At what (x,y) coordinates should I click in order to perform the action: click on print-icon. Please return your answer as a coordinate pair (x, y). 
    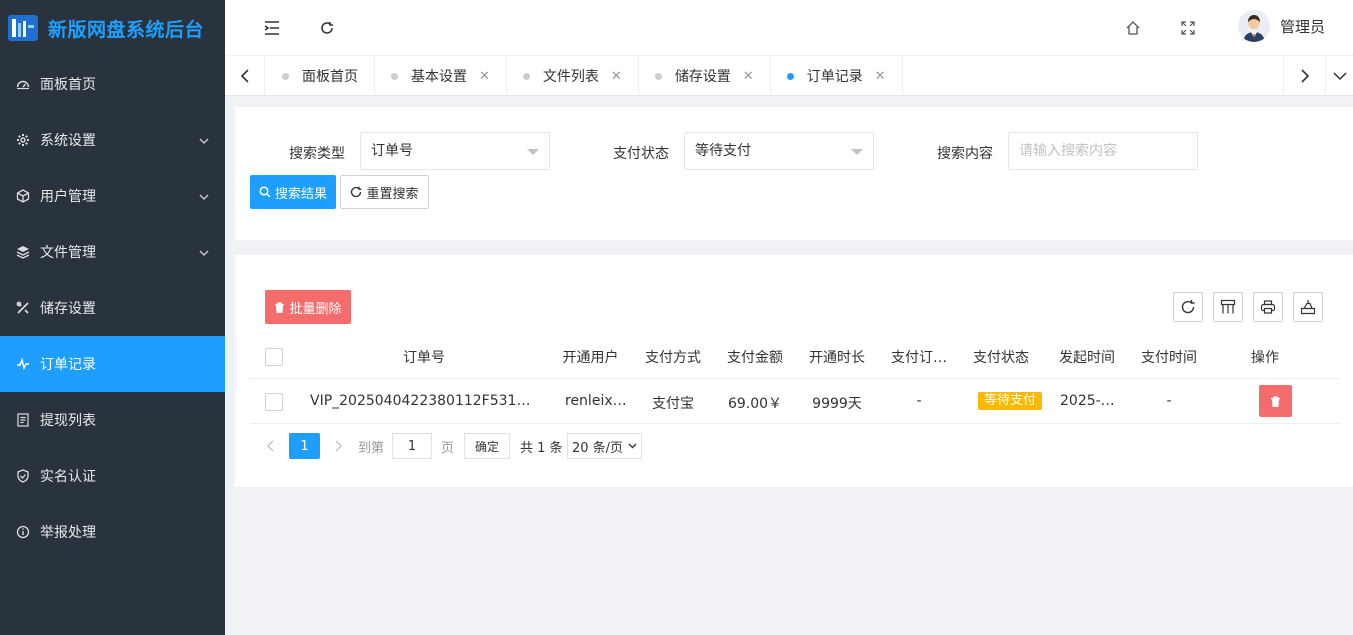
    Looking at the image, I should click on (1268, 307).